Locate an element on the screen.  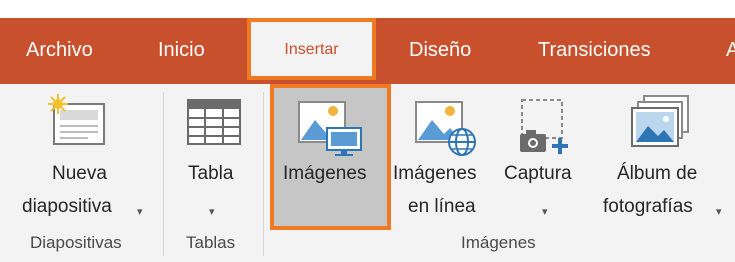
pictures-label: Imágenes is located at coordinates (325, 173).